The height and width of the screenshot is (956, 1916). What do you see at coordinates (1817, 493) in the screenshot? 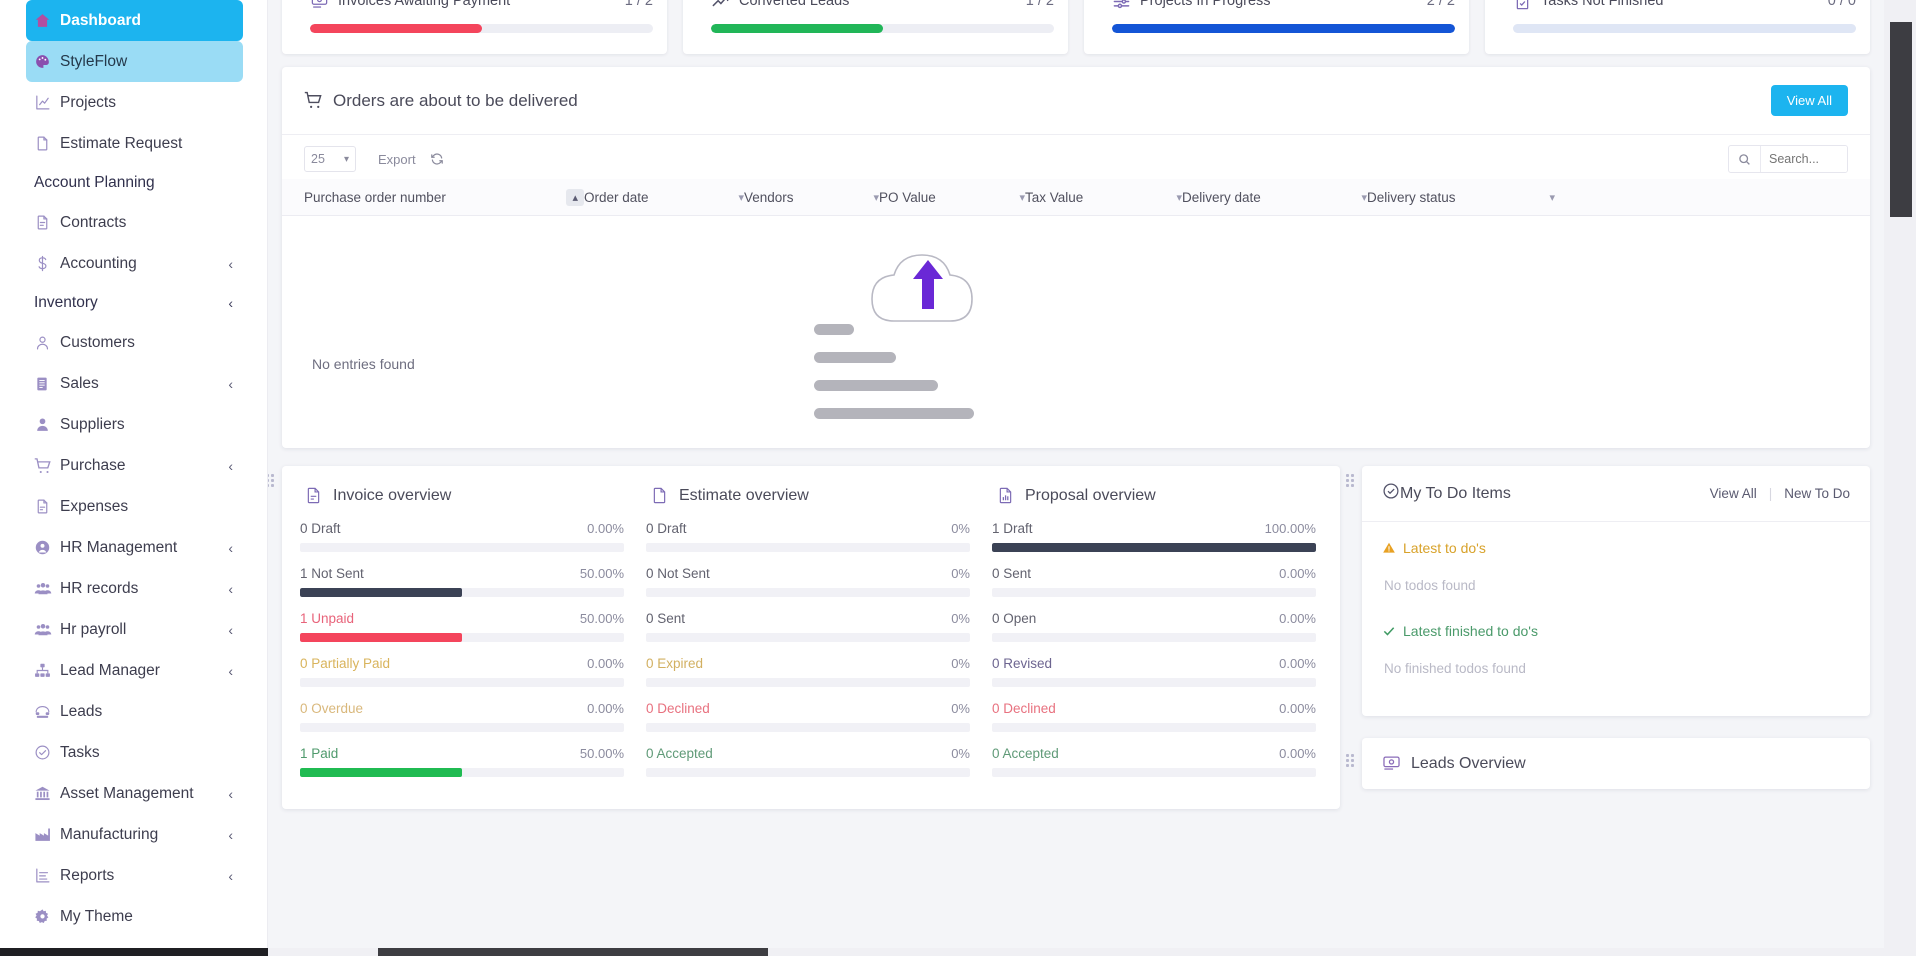
I see `todo-new-link: New To Do` at bounding box center [1817, 493].